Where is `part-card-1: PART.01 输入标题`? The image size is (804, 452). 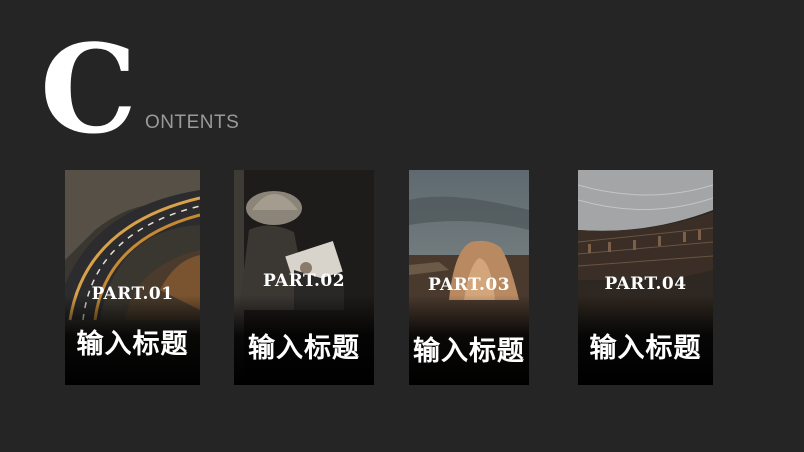
part-card-1: PART.01 输入标题 is located at coordinates (132, 277).